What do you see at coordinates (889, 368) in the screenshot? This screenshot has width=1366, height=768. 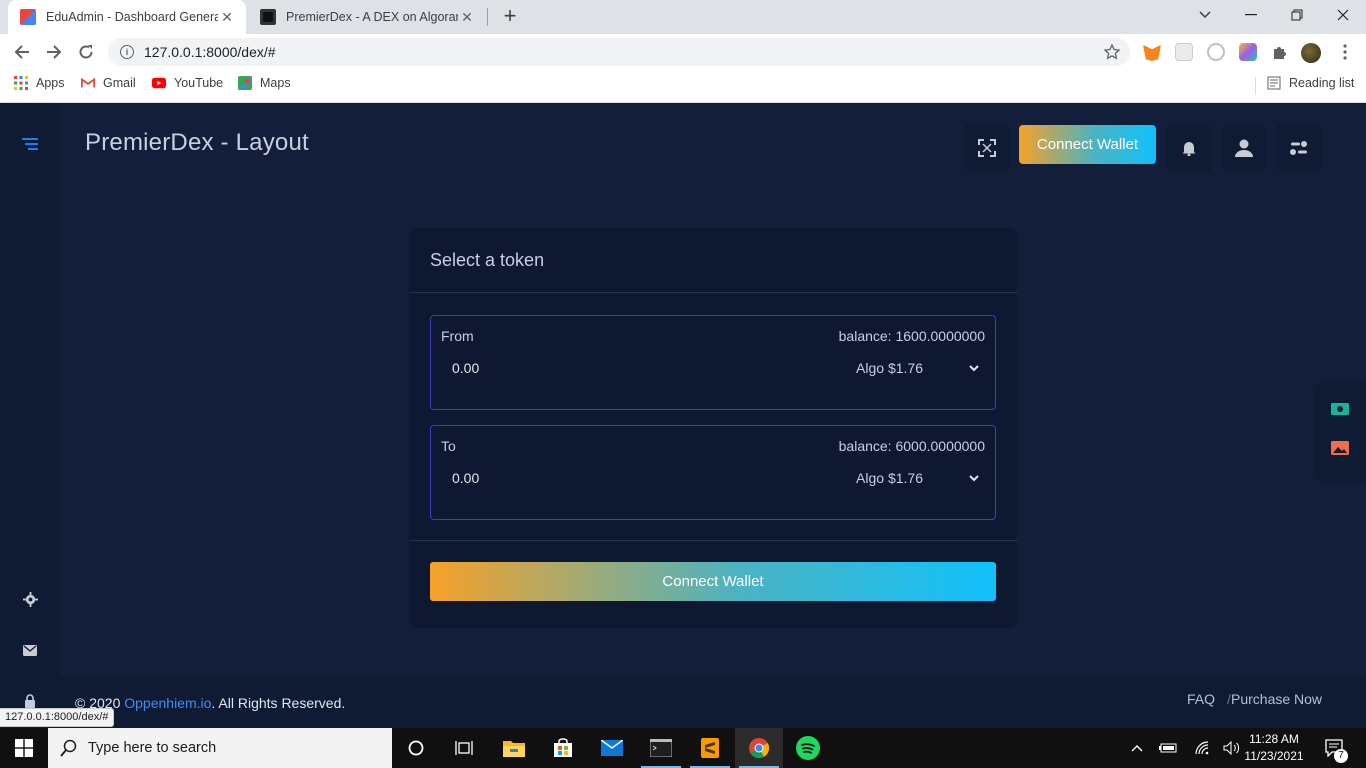 I see `from-token-value: Algo $1.76` at bounding box center [889, 368].